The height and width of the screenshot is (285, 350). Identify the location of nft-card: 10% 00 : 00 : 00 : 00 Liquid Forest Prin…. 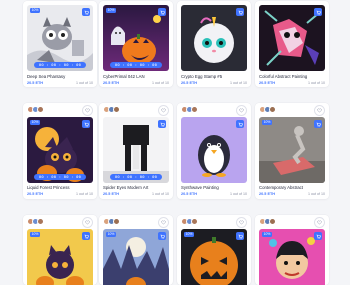
(60, 151).